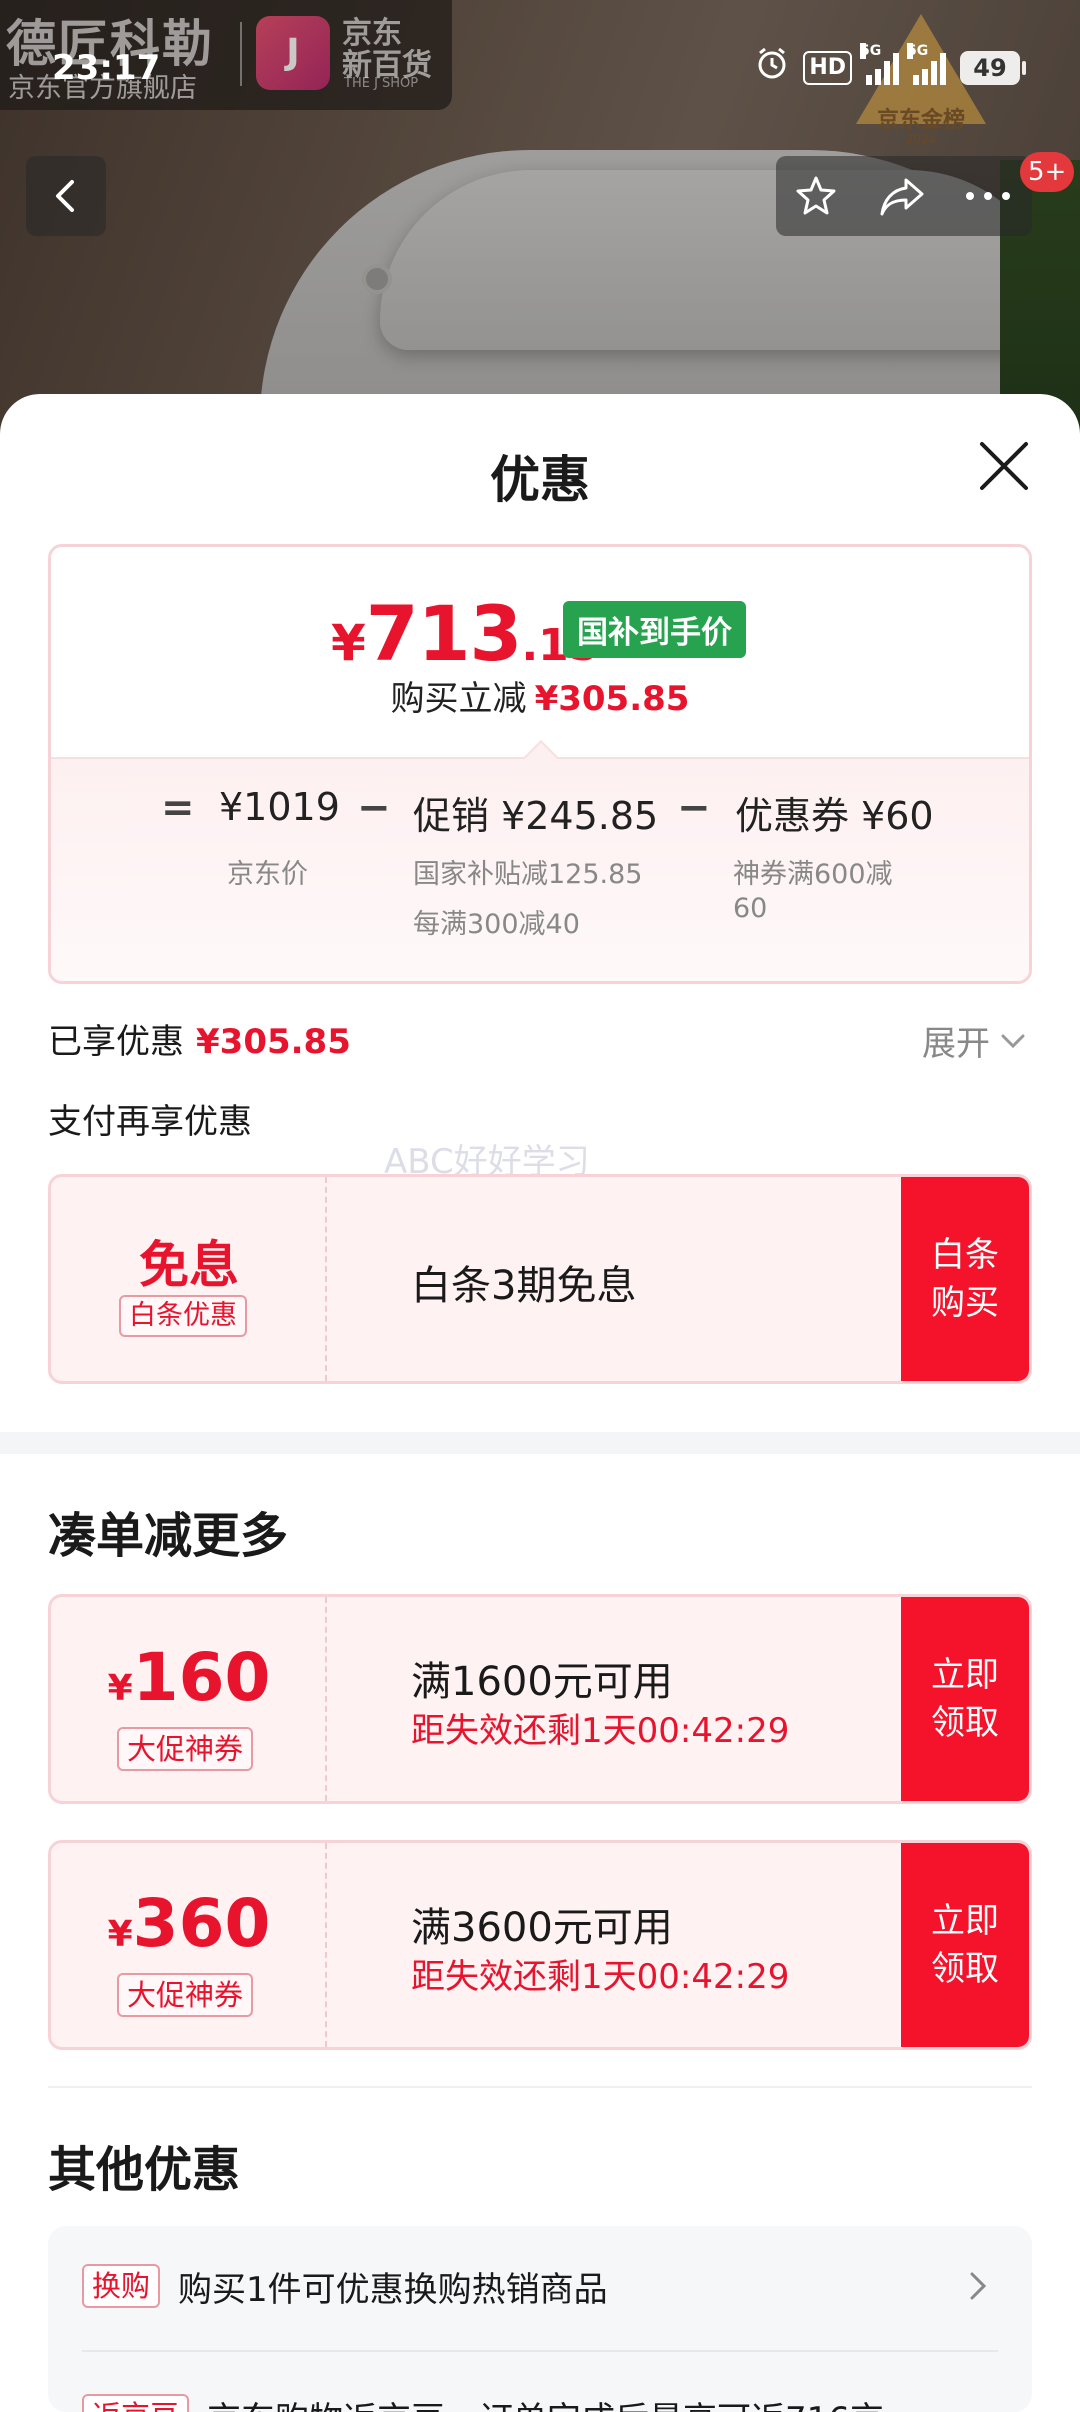  I want to click on baitiao-buy-button: 白条 购买, so click(965, 1279).